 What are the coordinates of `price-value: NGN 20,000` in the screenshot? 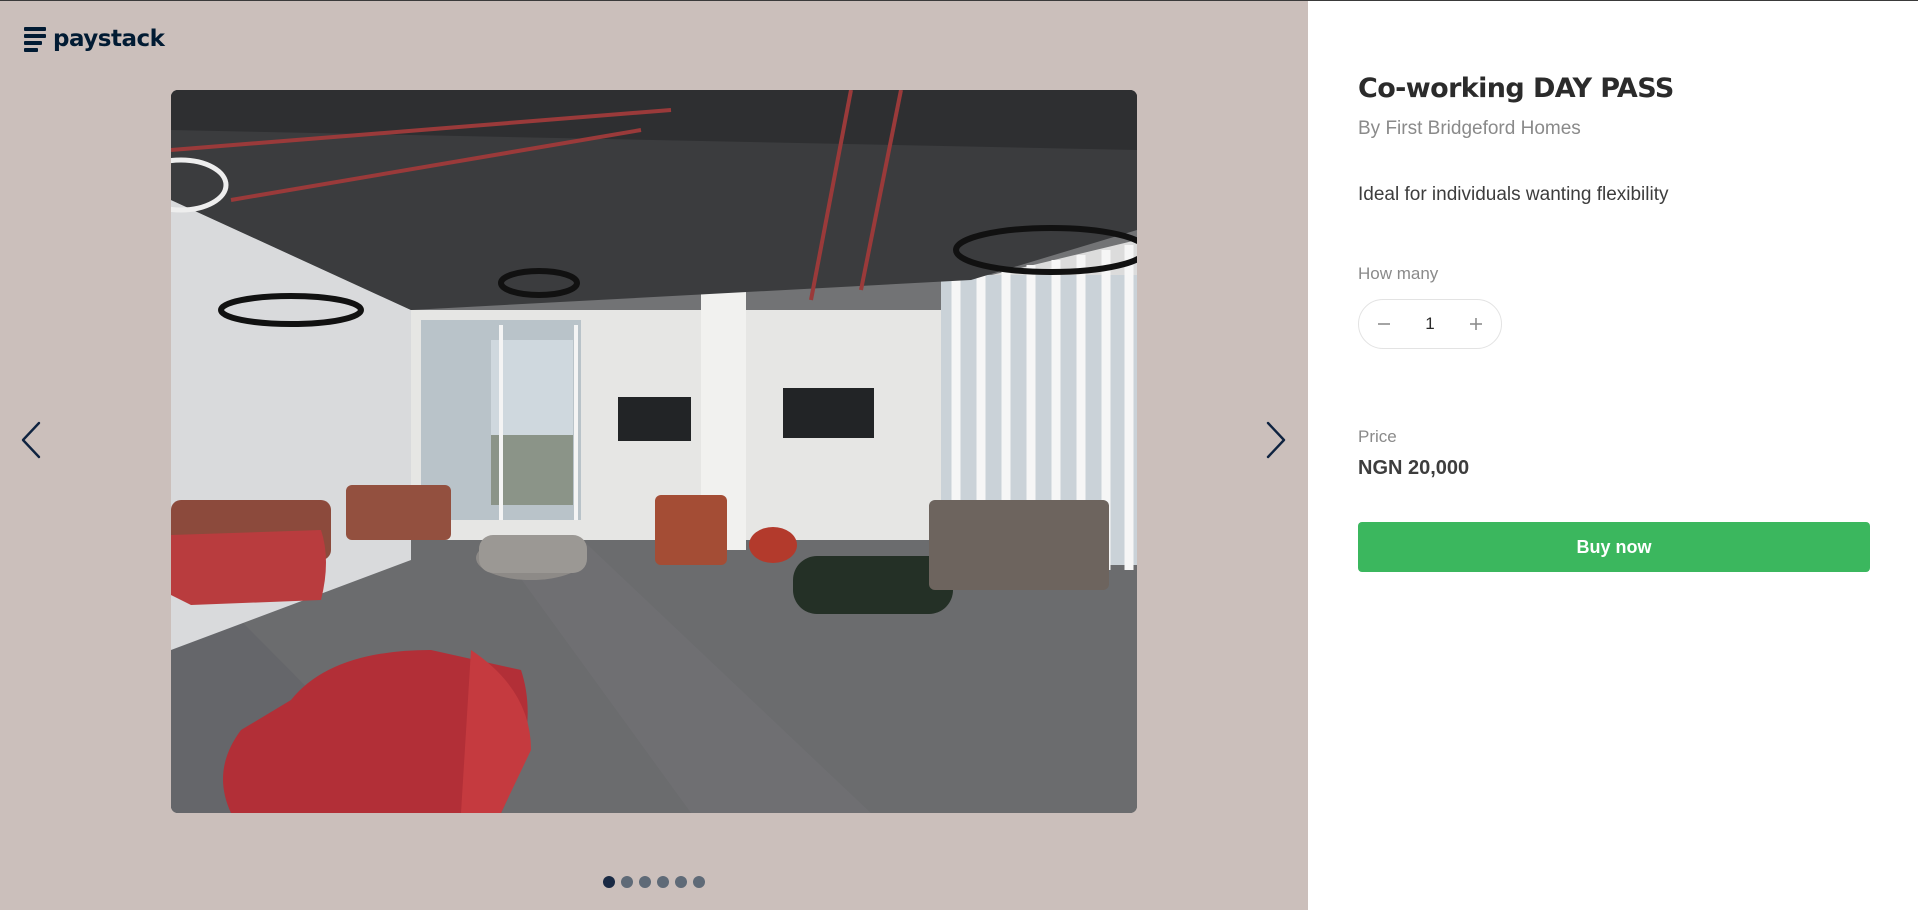 It's located at (1414, 468).